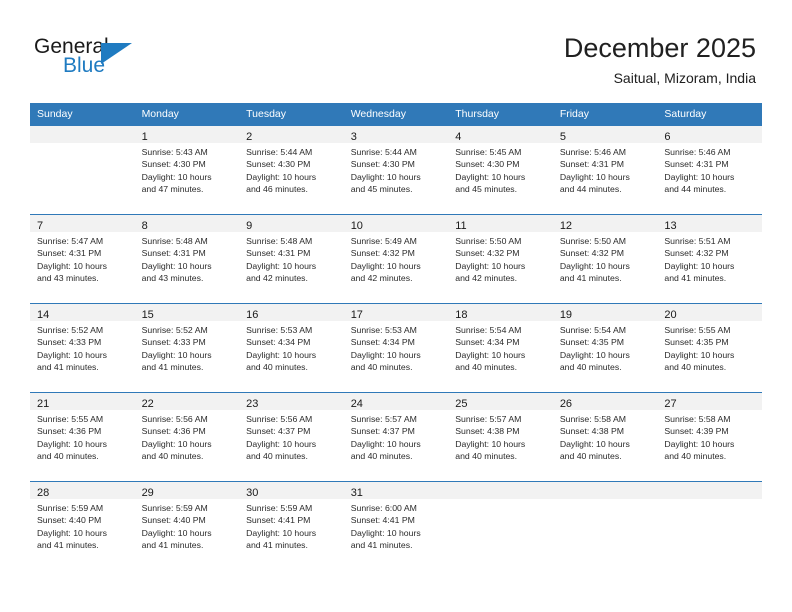 This screenshot has width=792, height=612. What do you see at coordinates (488, 152) in the screenshot?
I see `sunrise-text: Sunrise: 5:45 AM` at bounding box center [488, 152].